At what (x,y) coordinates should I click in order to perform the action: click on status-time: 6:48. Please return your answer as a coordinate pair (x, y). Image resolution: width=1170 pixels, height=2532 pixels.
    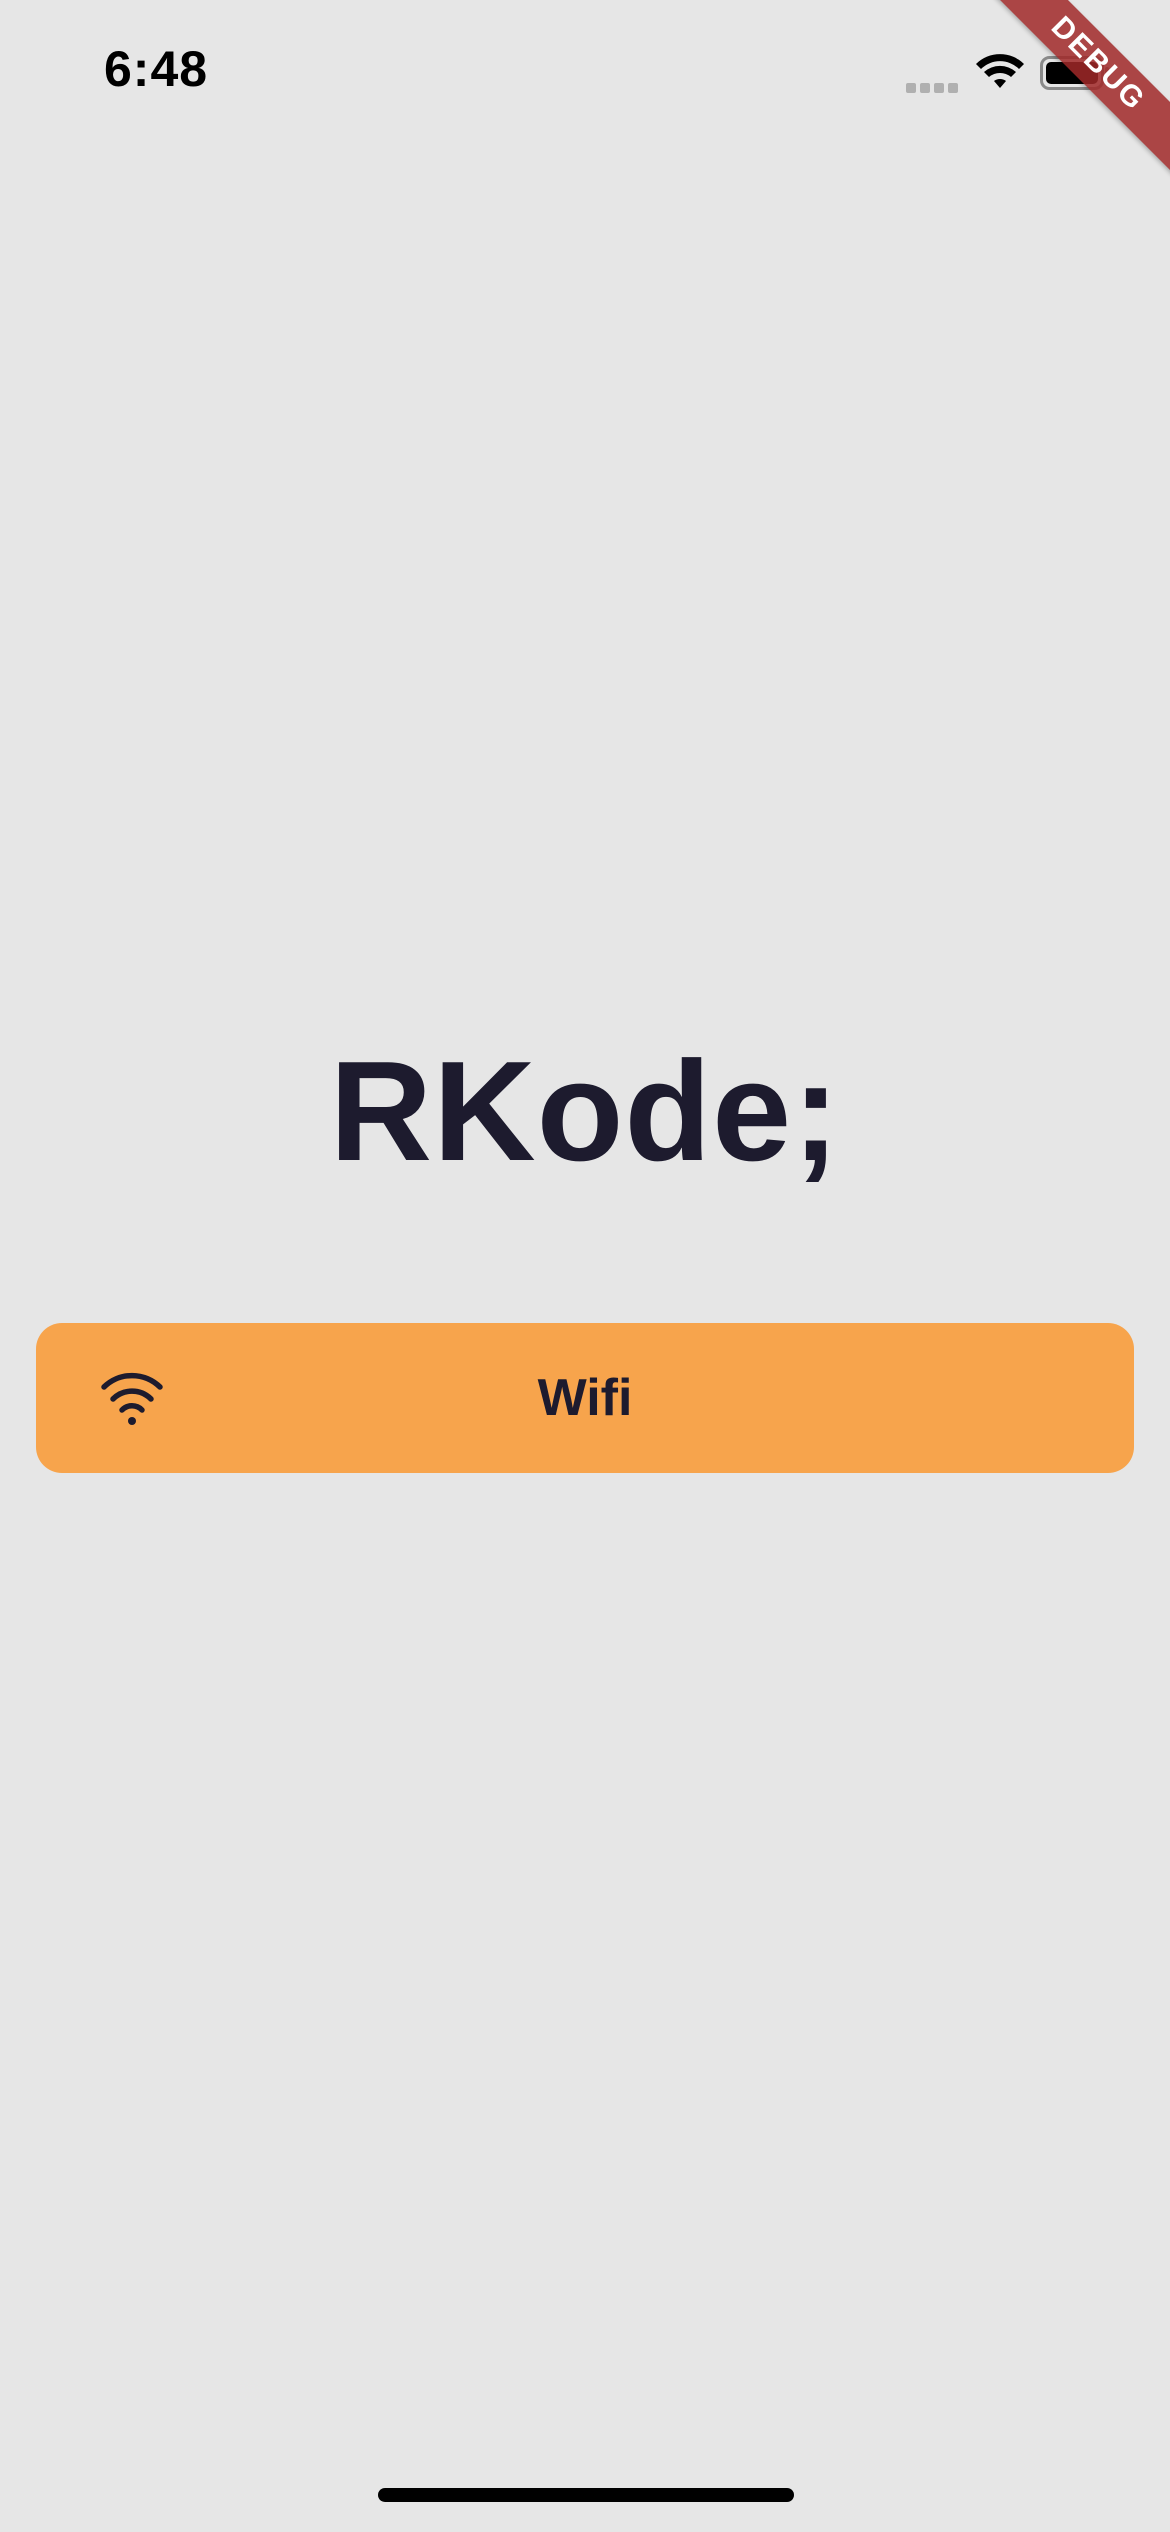
    Looking at the image, I should click on (156, 69).